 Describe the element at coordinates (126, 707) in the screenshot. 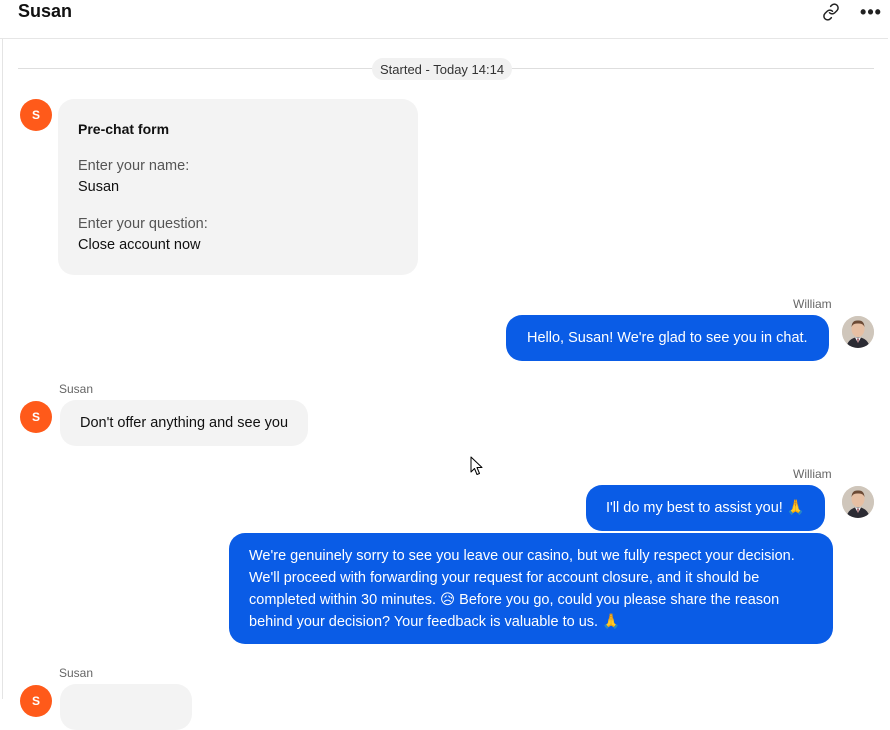

I see `visitor-message` at that location.